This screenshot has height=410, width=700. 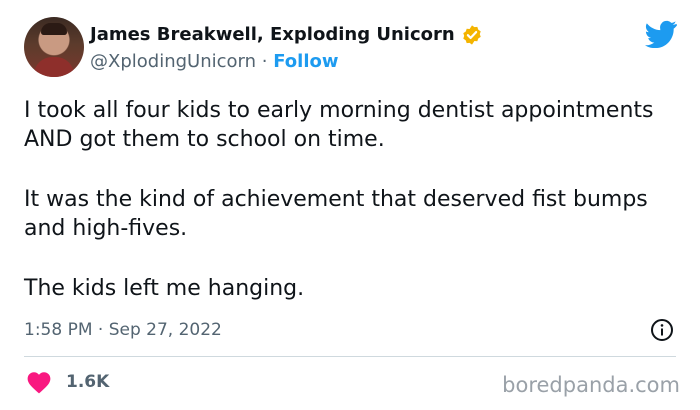 I want to click on info-icon, so click(x=662, y=330).